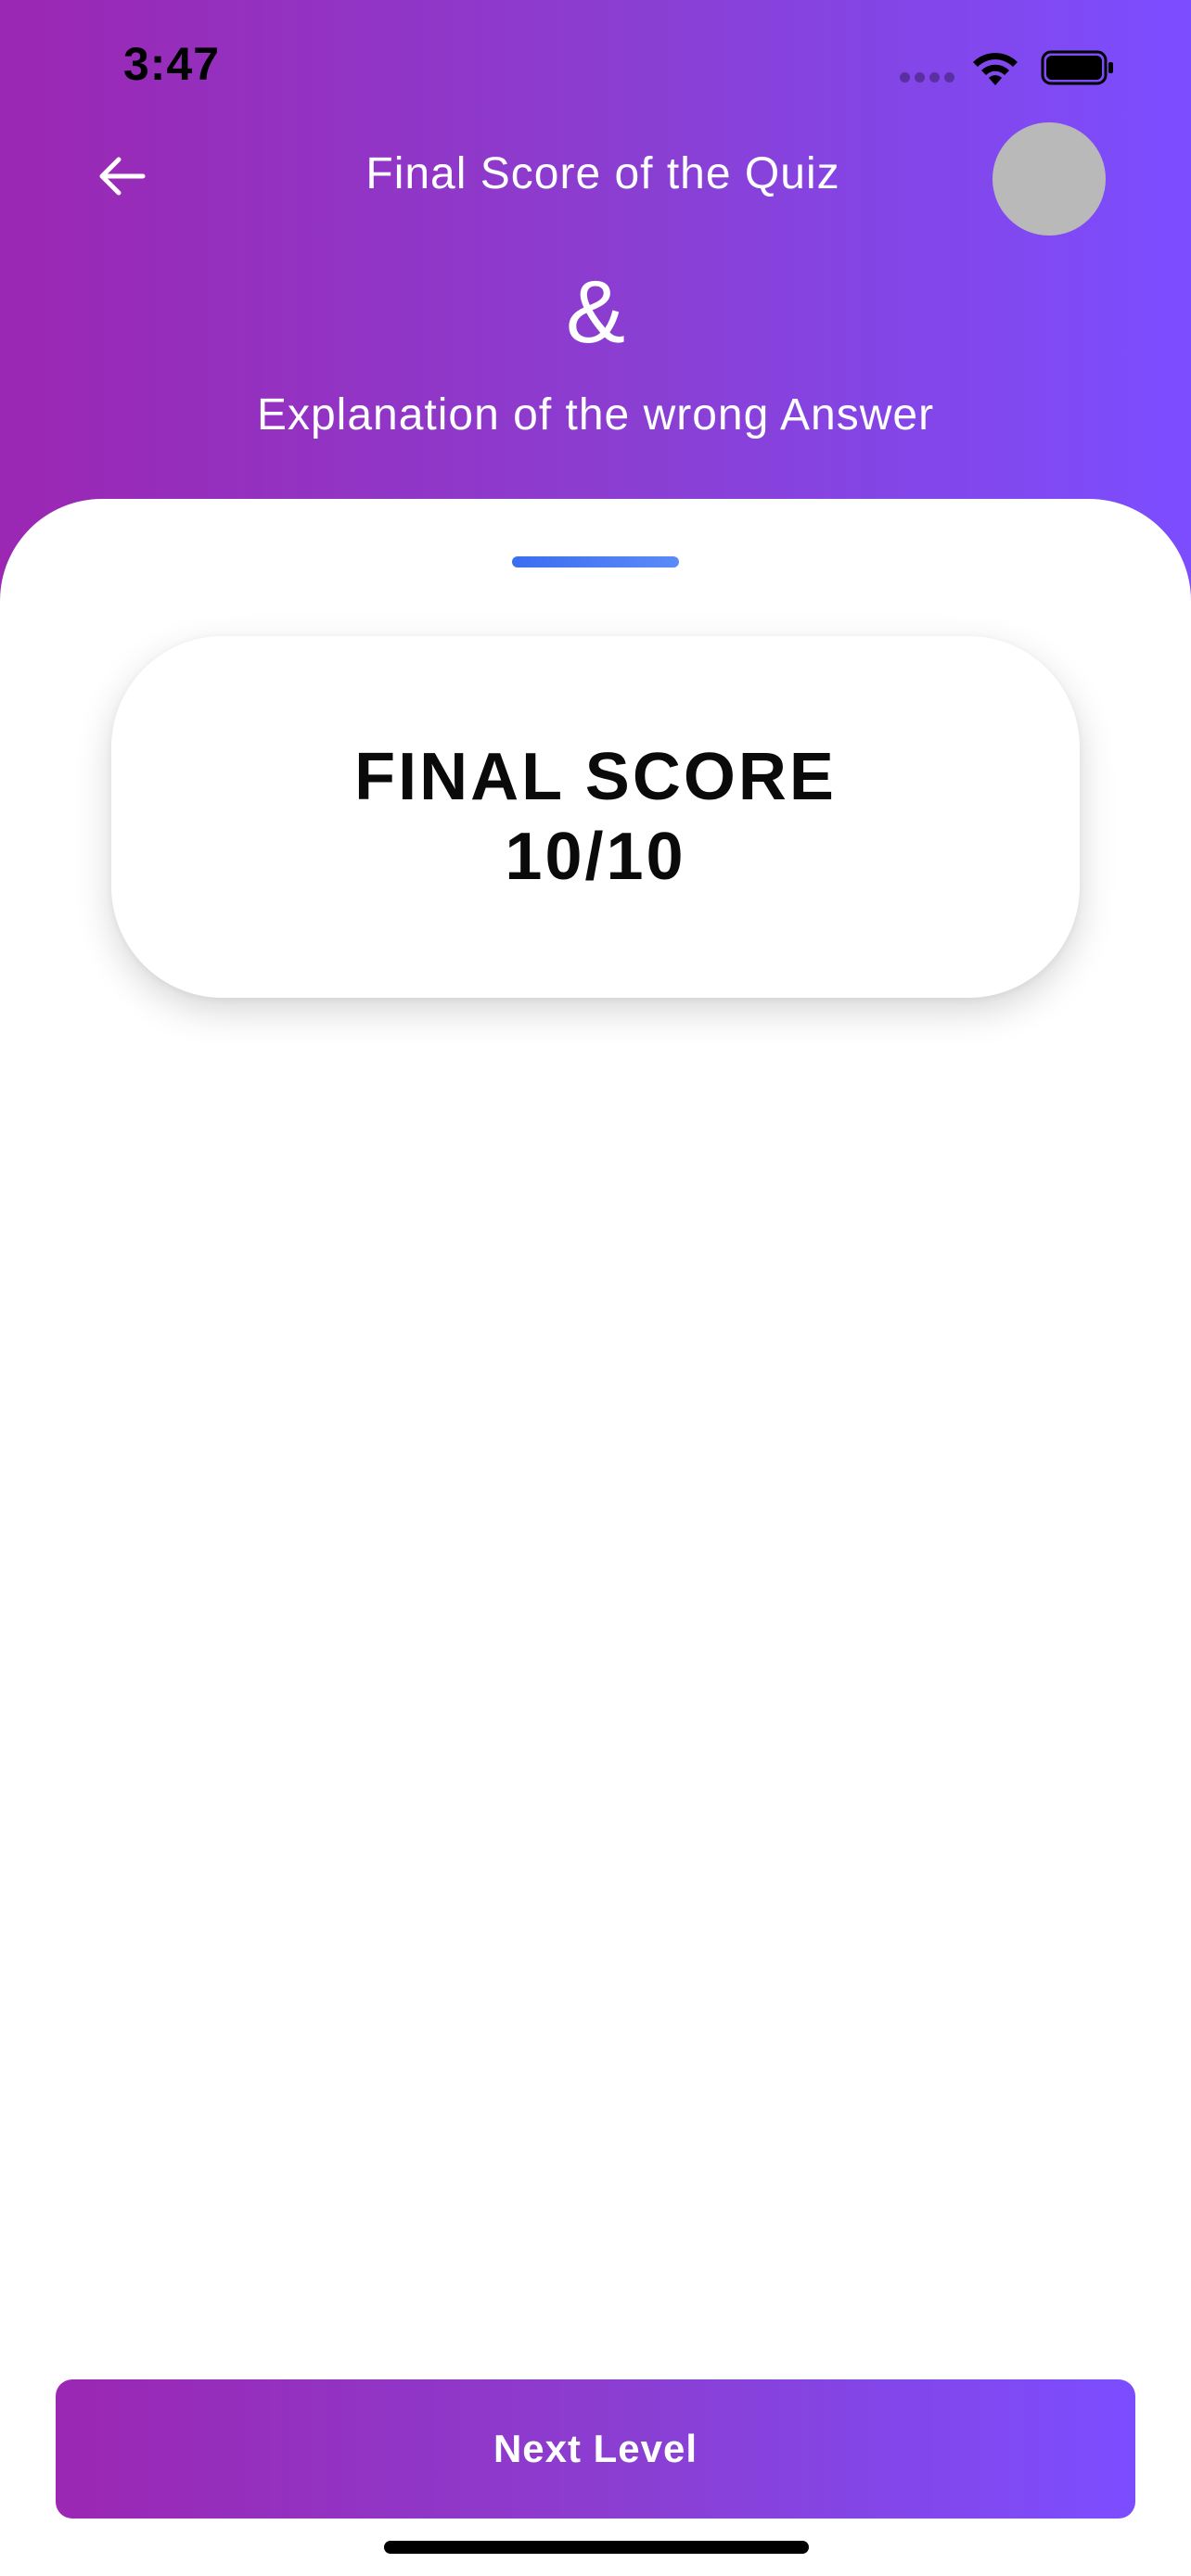 This screenshot has width=1191, height=2576. Describe the element at coordinates (172, 64) in the screenshot. I see `status-time: 3:47` at that location.